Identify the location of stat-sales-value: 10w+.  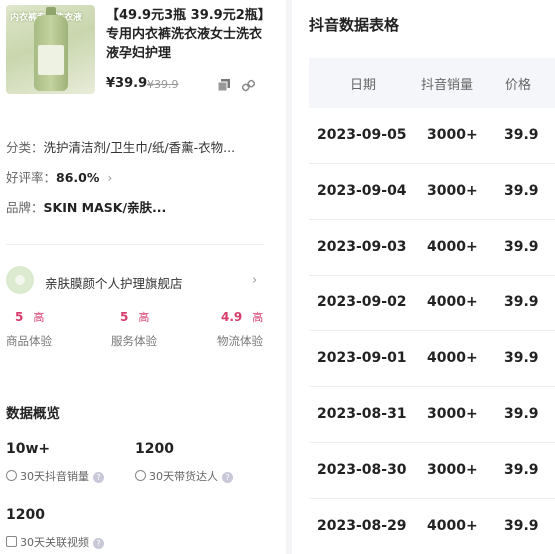
(28, 449).